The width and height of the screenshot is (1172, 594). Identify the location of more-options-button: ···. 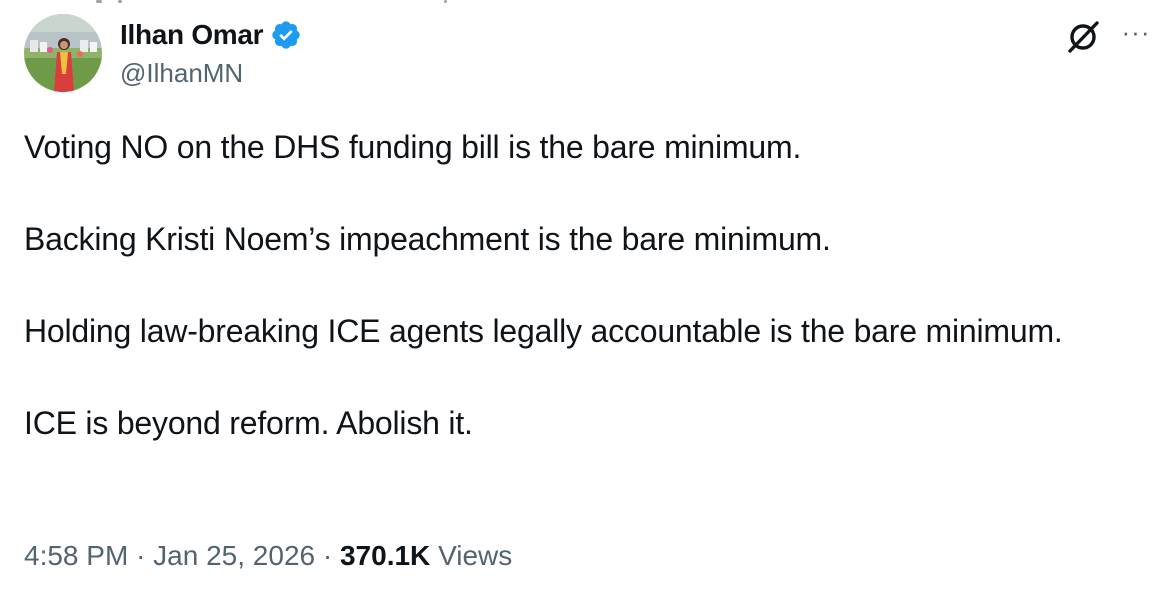
(1136, 32).